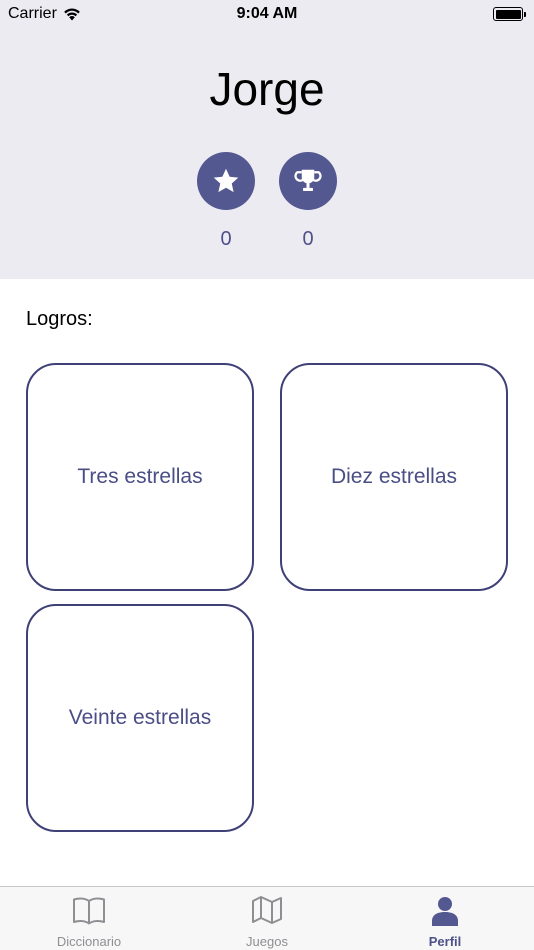 The width and height of the screenshot is (534, 950). I want to click on map-icon, so click(267, 910).